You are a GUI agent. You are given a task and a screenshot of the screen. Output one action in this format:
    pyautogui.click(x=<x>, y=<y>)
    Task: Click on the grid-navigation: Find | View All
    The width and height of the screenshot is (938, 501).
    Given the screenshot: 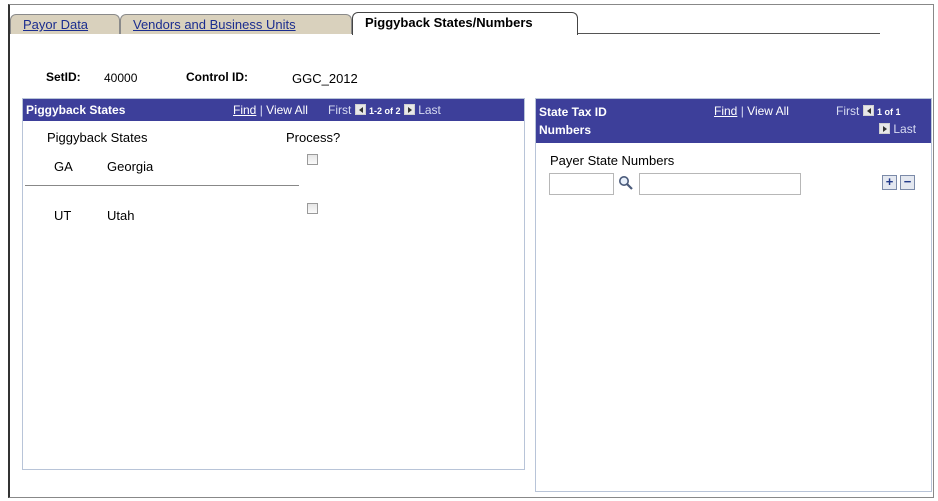 What is the action you would take?
    pyautogui.click(x=751, y=111)
    